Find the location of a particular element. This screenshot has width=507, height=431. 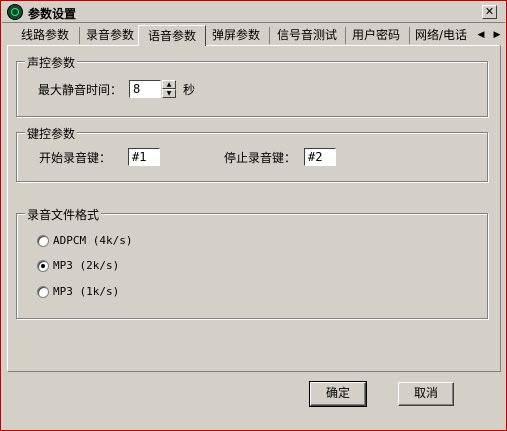

seconds-unit: 秒 is located at coordinates (189, 90).